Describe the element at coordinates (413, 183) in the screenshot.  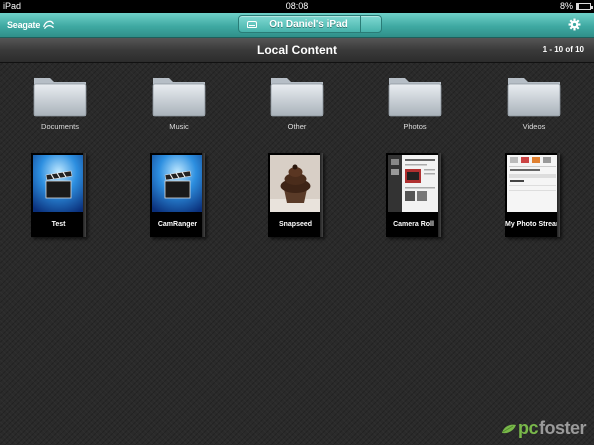
I see `camera-screenshot-thumbnail` at that location.